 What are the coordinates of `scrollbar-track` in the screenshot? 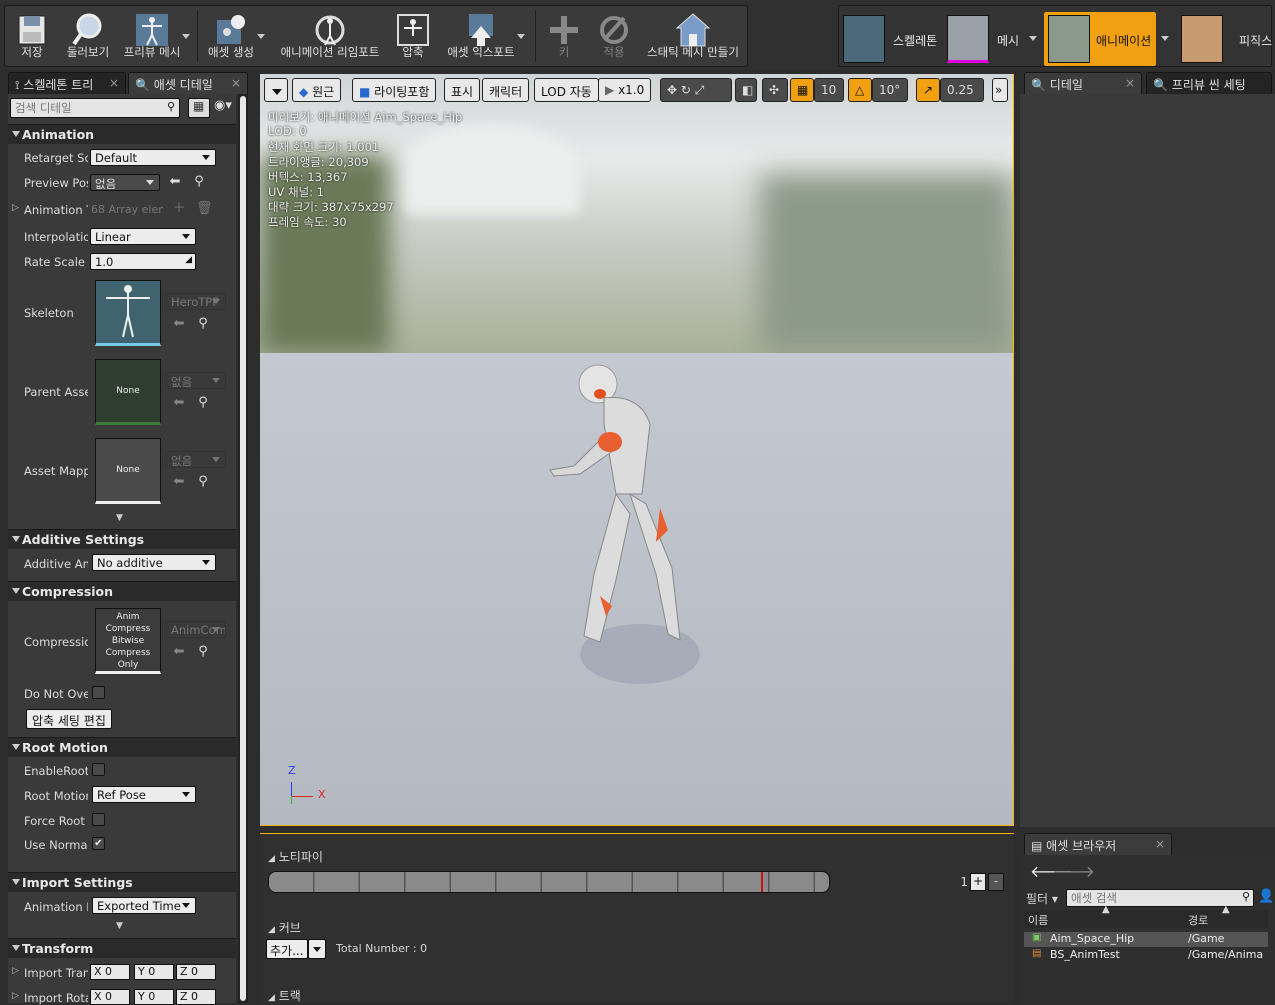 It's located at (243, 548).